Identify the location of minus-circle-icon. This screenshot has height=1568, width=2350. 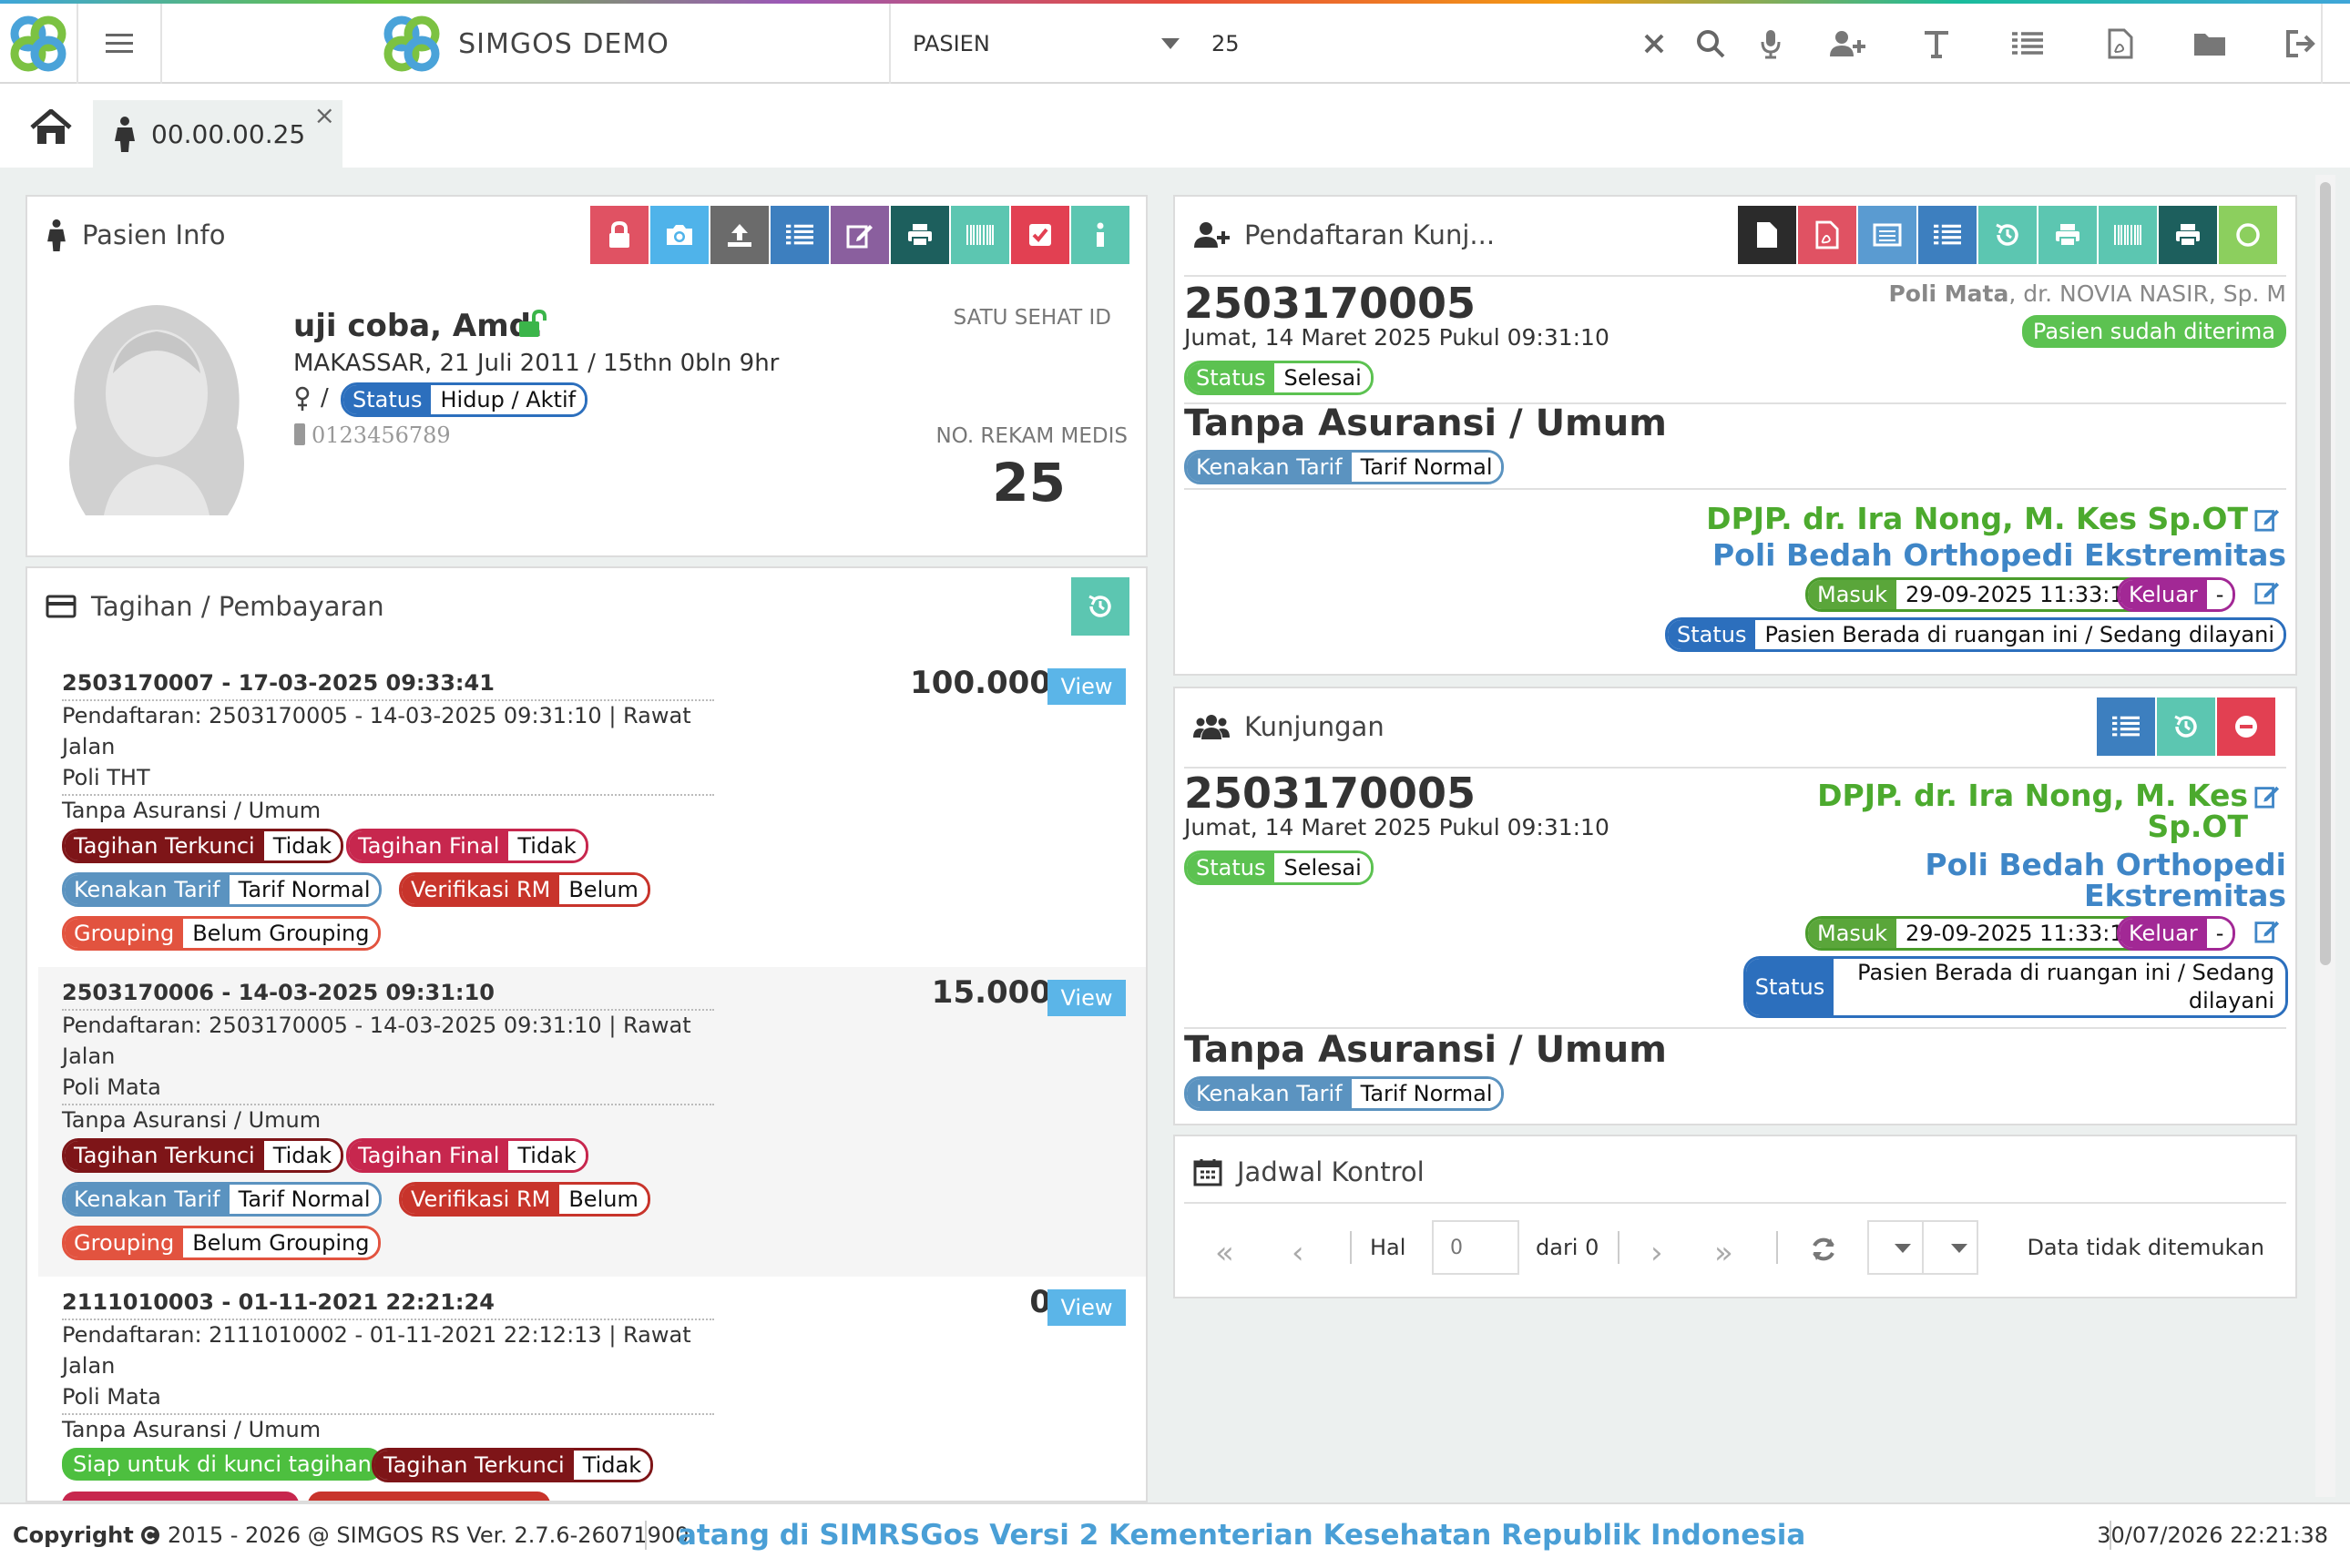
(2246, 727).